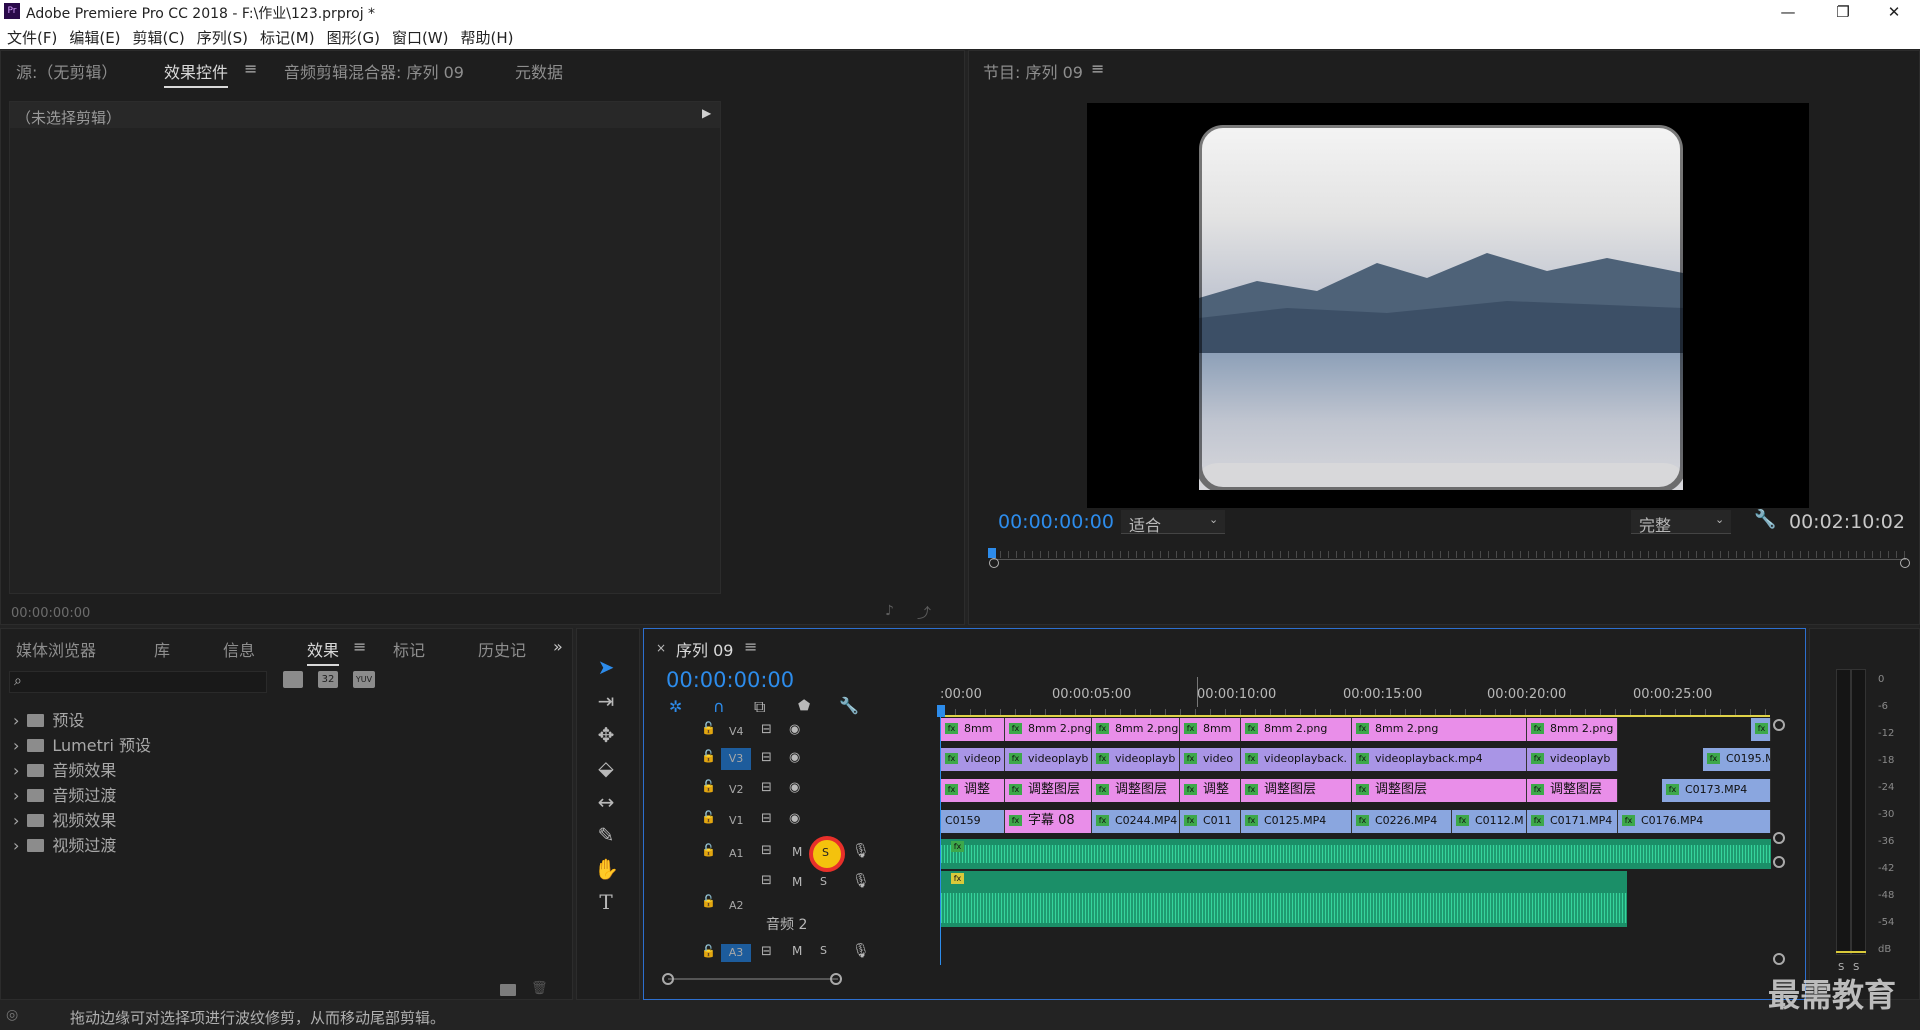  What do you see at coordinates (736, 820) in the screenshot?
I see `track-label: V1` at bounding box center [736, 820].